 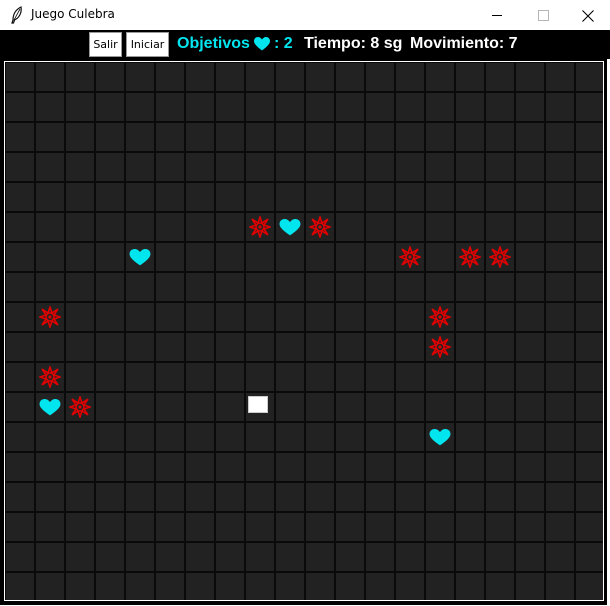 What do you see at coordinates (213, 43) in the screenshot?
I see `objectives-label: Objetivos` at bounding box center [213, 43].